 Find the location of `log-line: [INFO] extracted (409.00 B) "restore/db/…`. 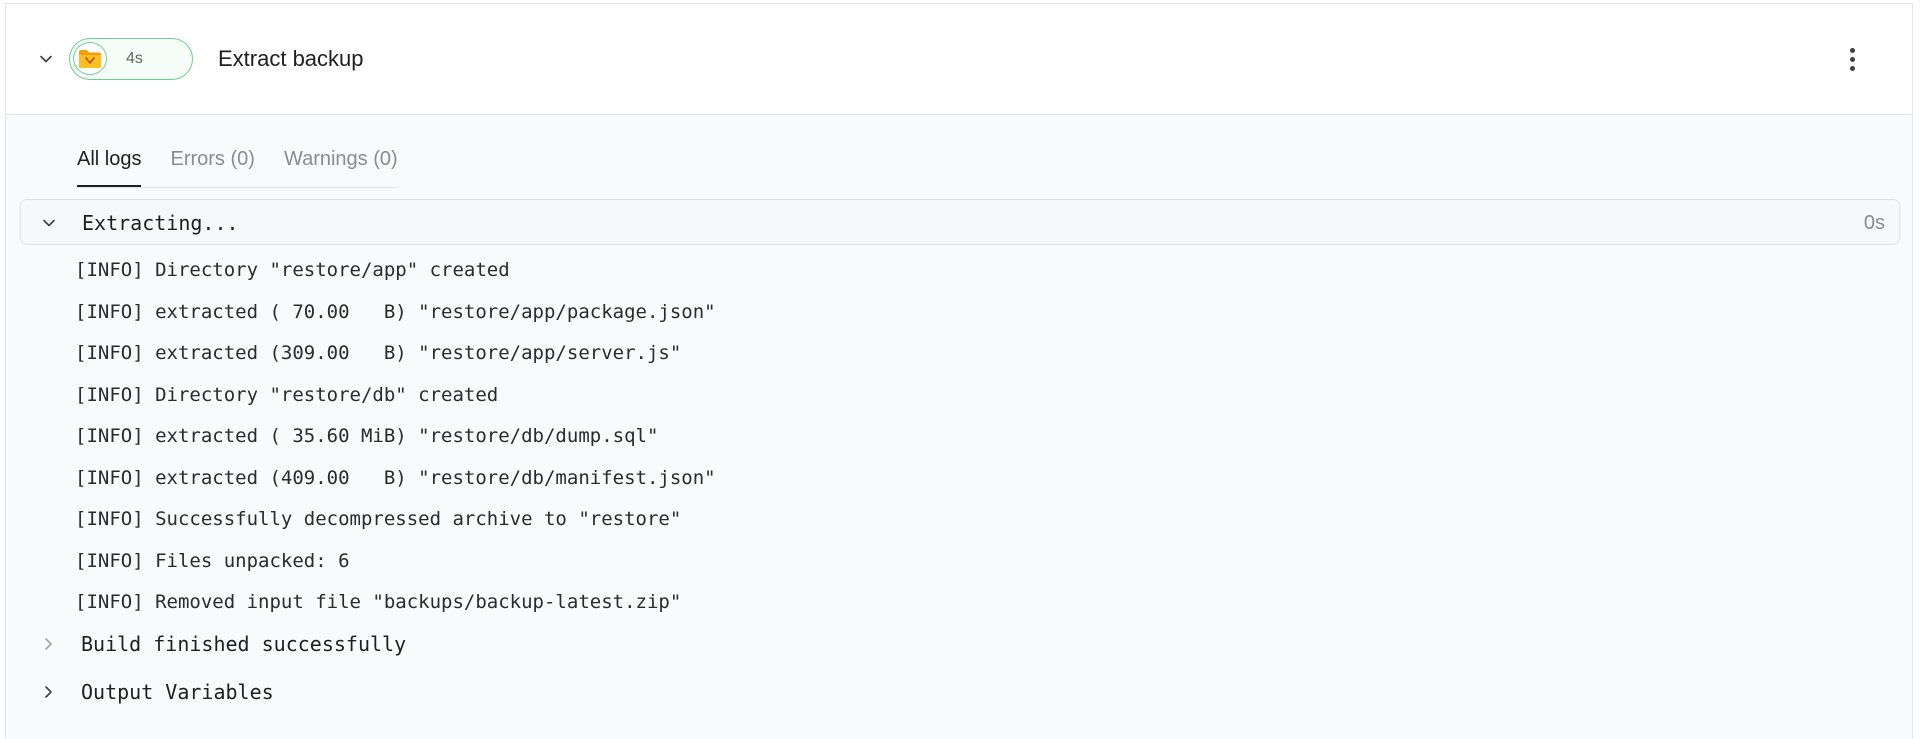

log-line: [INFO] extracted (409.00 B) "restore/db/… is located at coordinates (395, 477).